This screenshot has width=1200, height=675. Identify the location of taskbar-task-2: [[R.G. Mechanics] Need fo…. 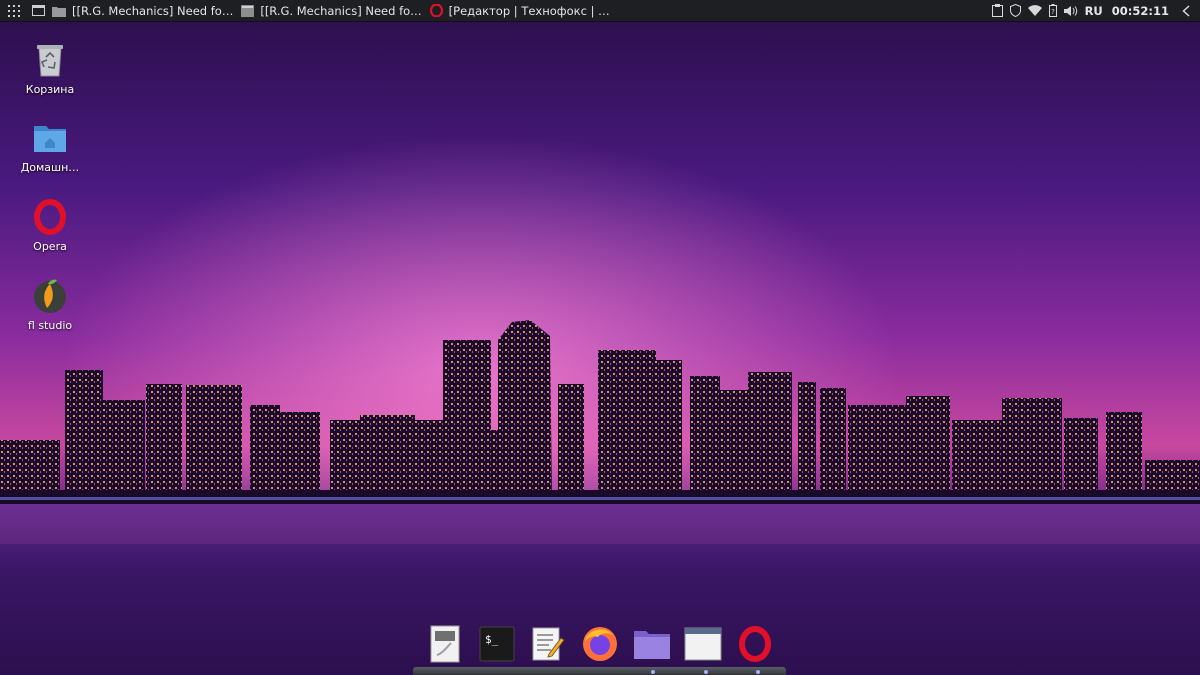
(331, 11).